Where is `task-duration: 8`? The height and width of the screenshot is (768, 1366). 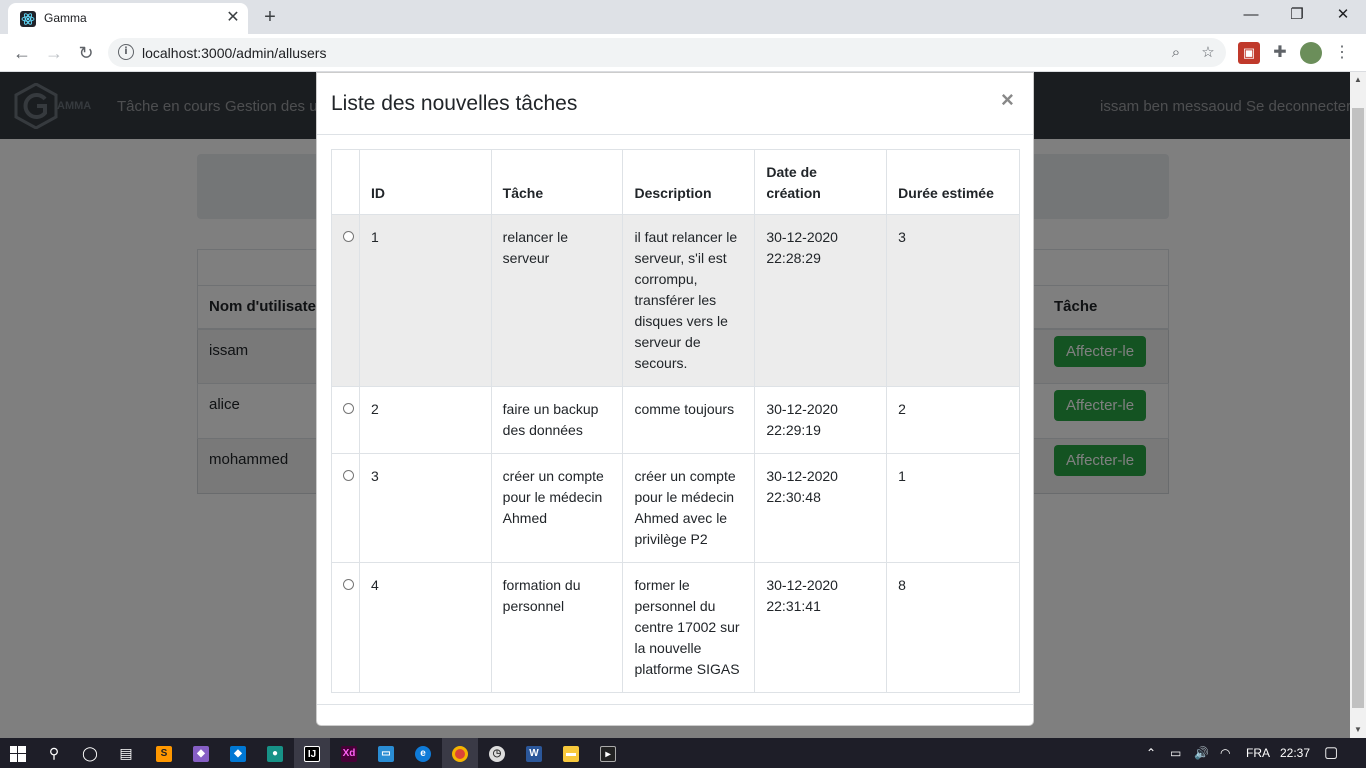 task-duration: 8 is located at coordinates (953, 627).